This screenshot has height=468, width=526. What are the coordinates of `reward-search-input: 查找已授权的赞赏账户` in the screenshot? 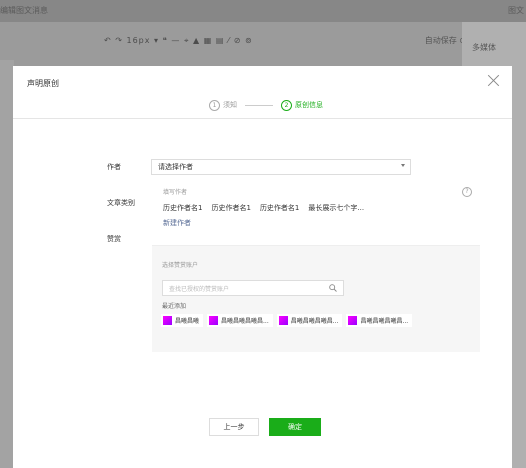 It's located at (253, 288).